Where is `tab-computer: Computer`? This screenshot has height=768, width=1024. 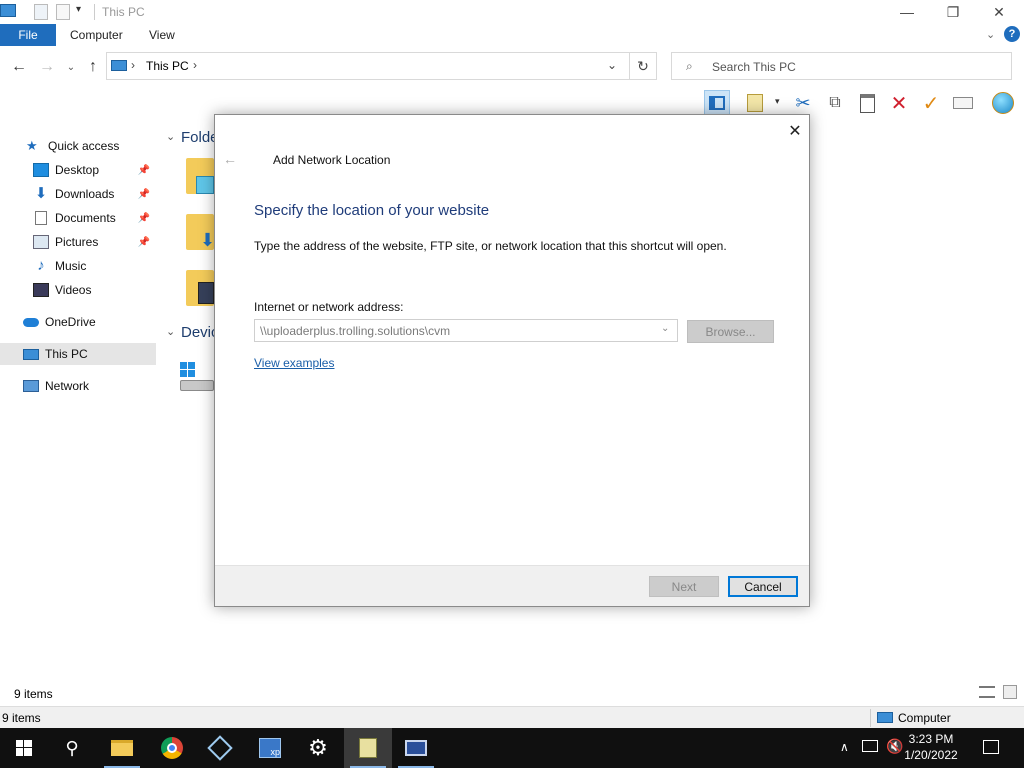
tab-computer: Computer is located at coordinates (96, 35).